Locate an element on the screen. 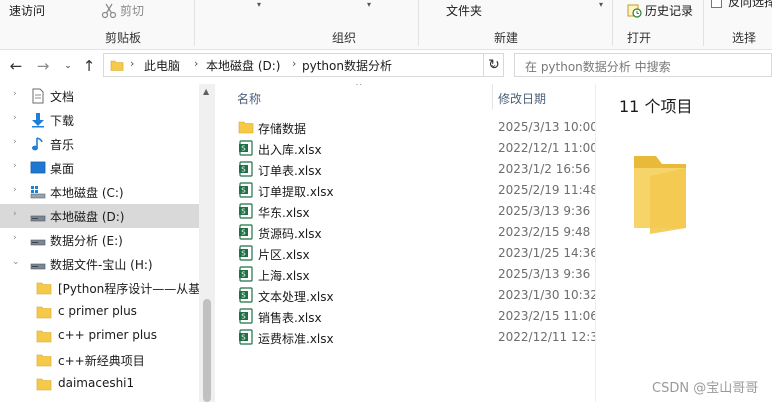  folder-row: 存储数据 2025/3/13 10:00 is located at coordinates (405, 127).